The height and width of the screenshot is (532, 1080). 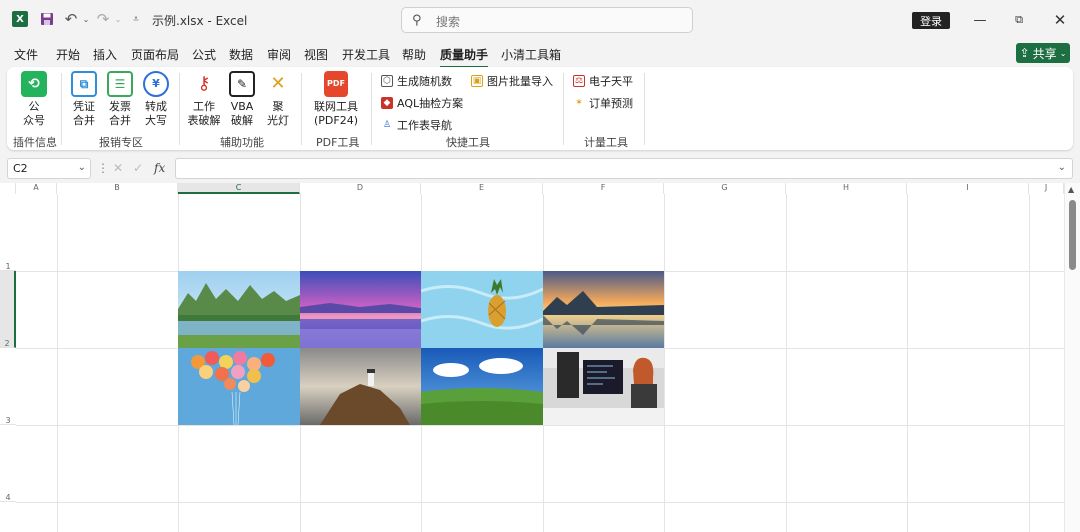 I want to click on cancel-icon: ✕, so click(x=118, y=168).